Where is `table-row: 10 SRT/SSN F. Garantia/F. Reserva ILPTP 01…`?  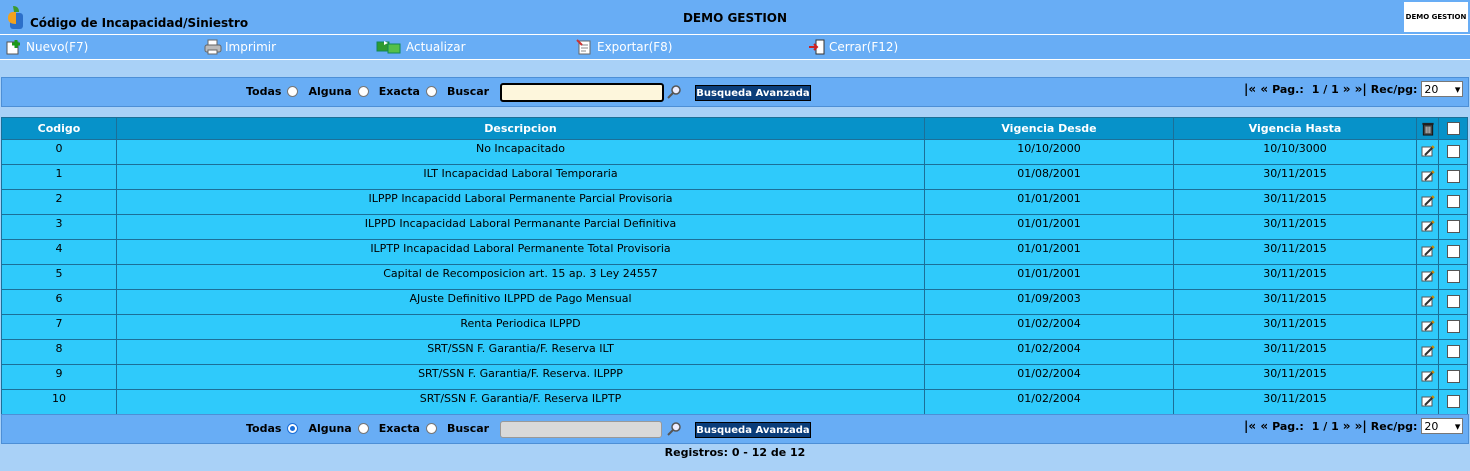 table-row: 10 SRT/SSN F. Garantia/F. Reserva ILPTP 01… is located at coordinates (734, 402).